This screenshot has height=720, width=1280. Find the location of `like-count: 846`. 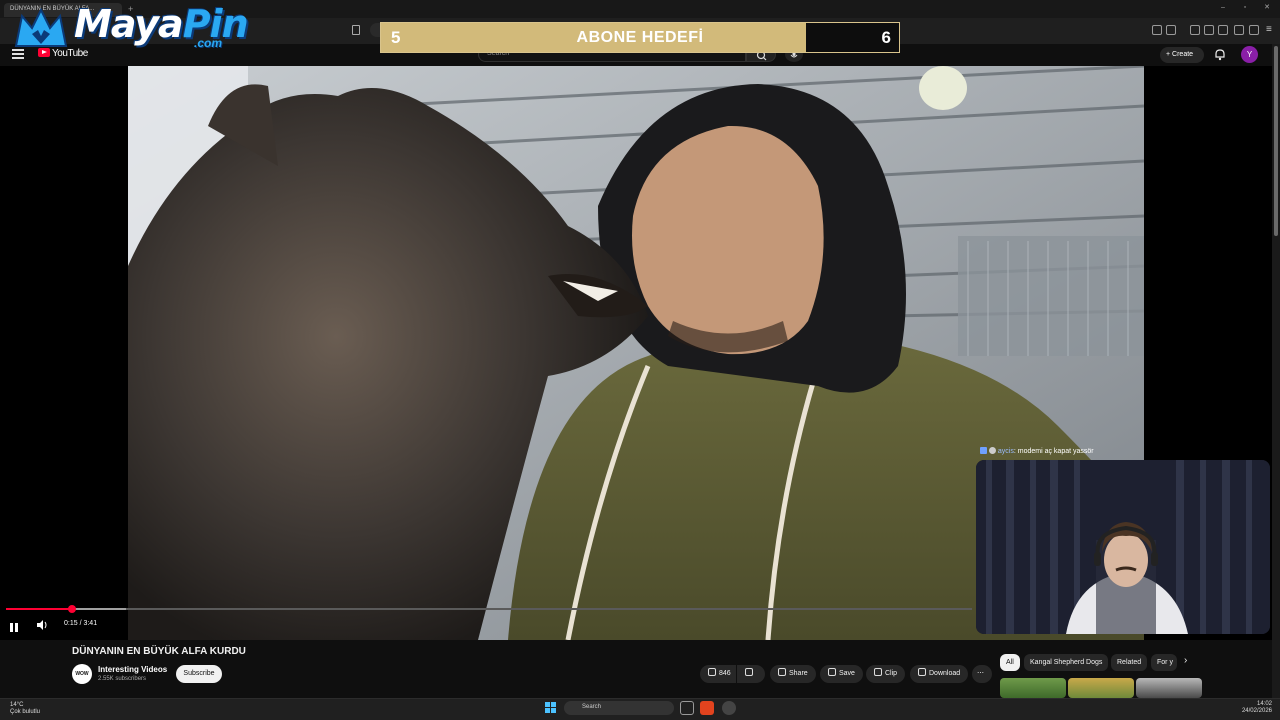

like-count: 846 is located at coordinates (725, 673).